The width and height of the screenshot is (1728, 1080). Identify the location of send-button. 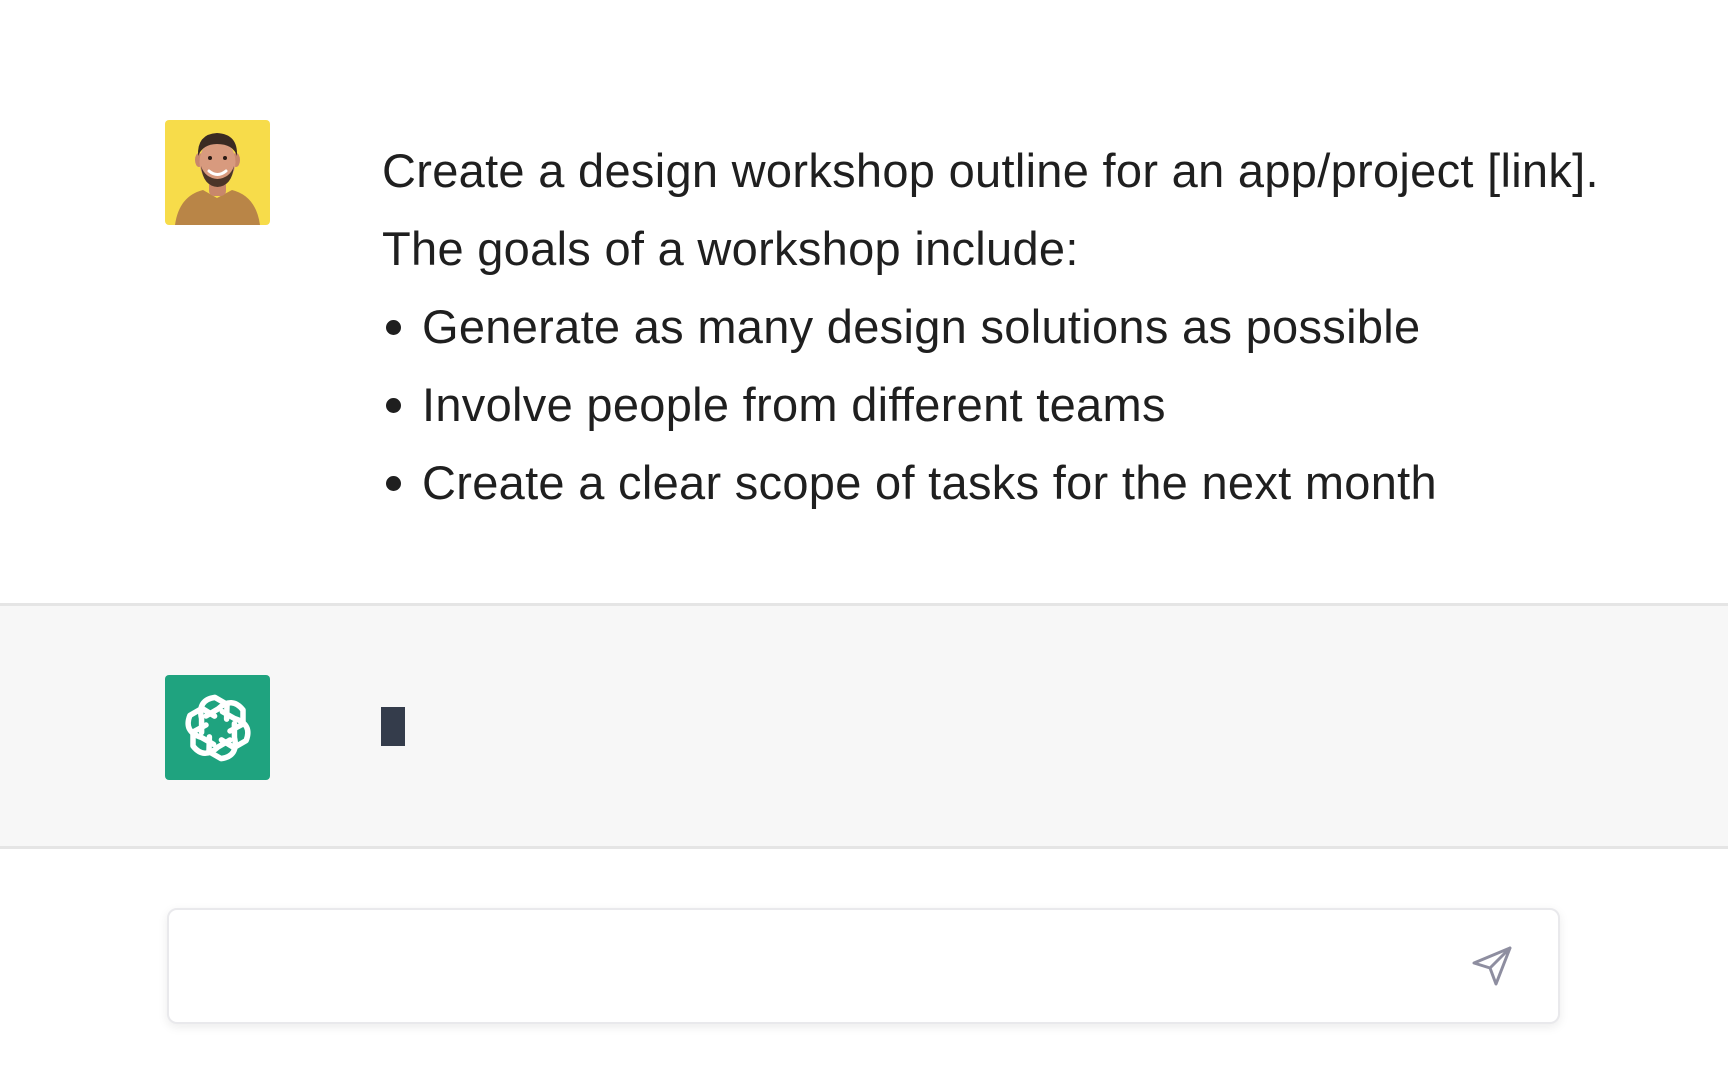
(1492, 966).